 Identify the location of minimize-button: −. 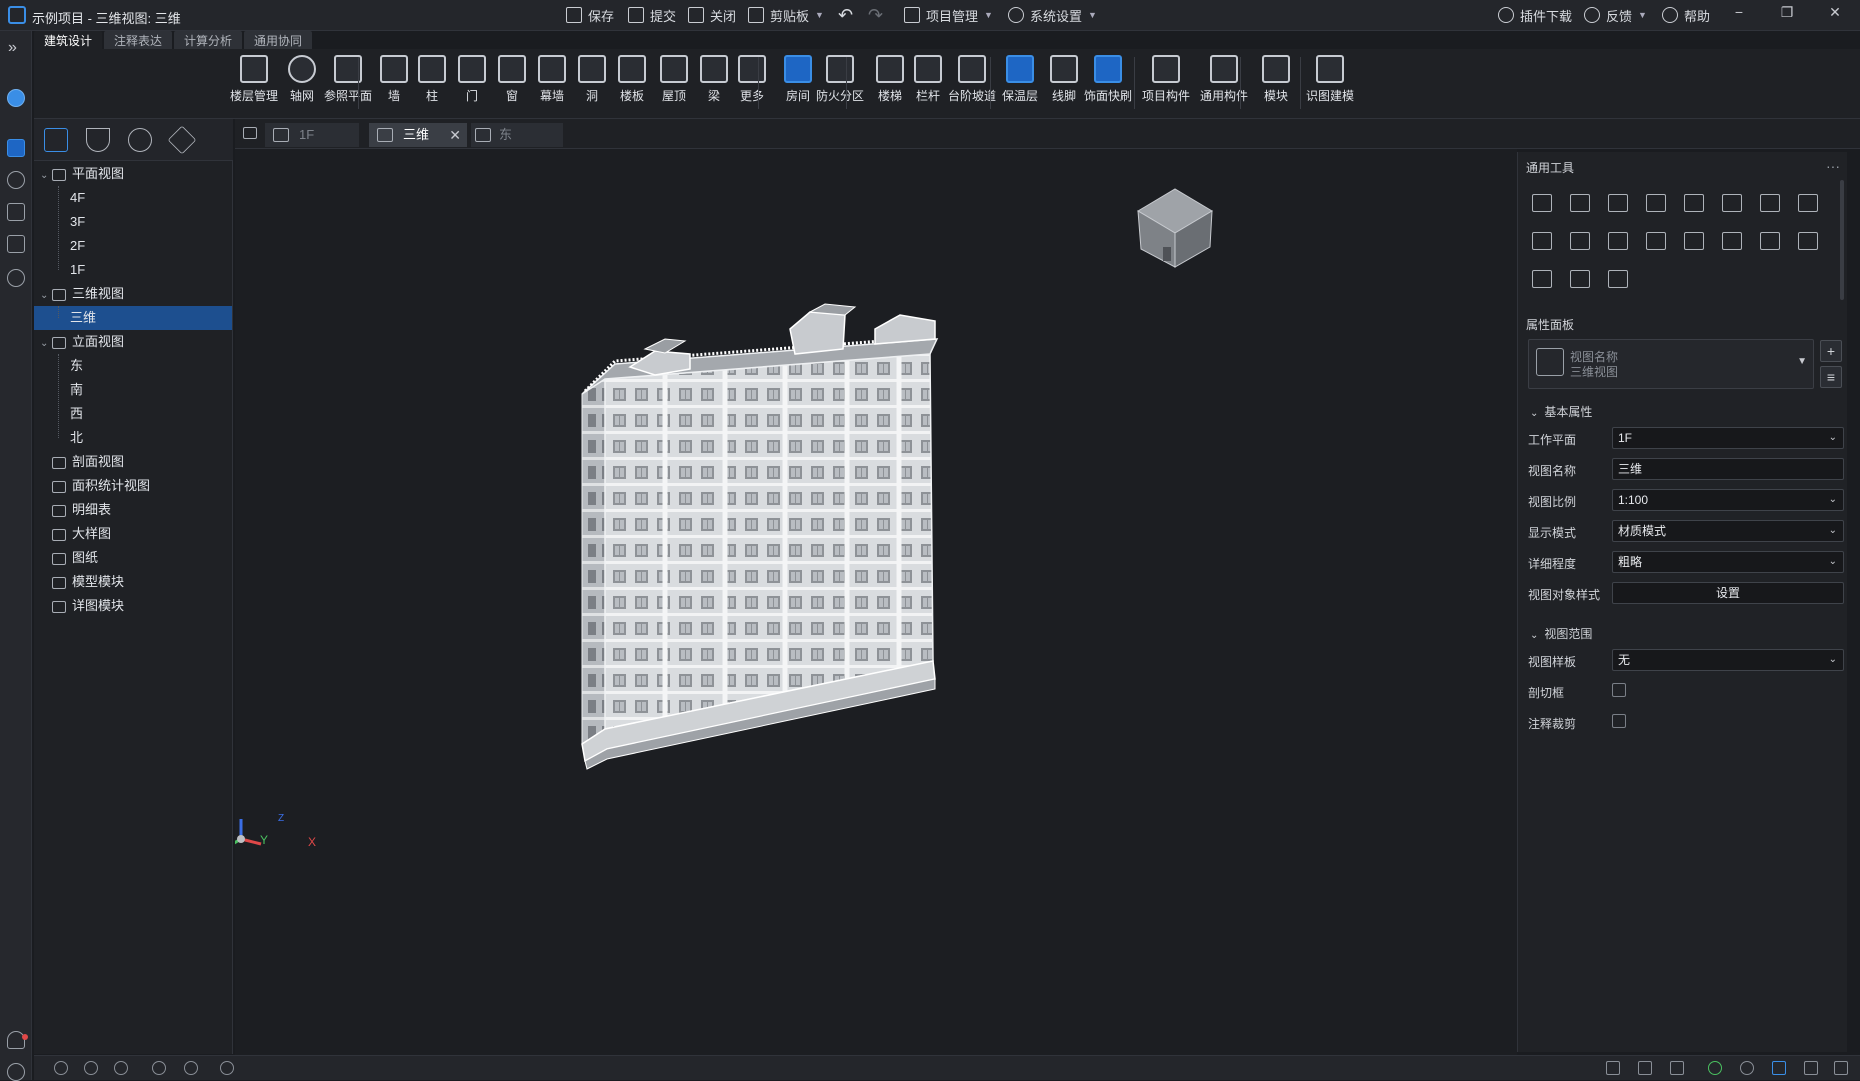
(1739, 15).